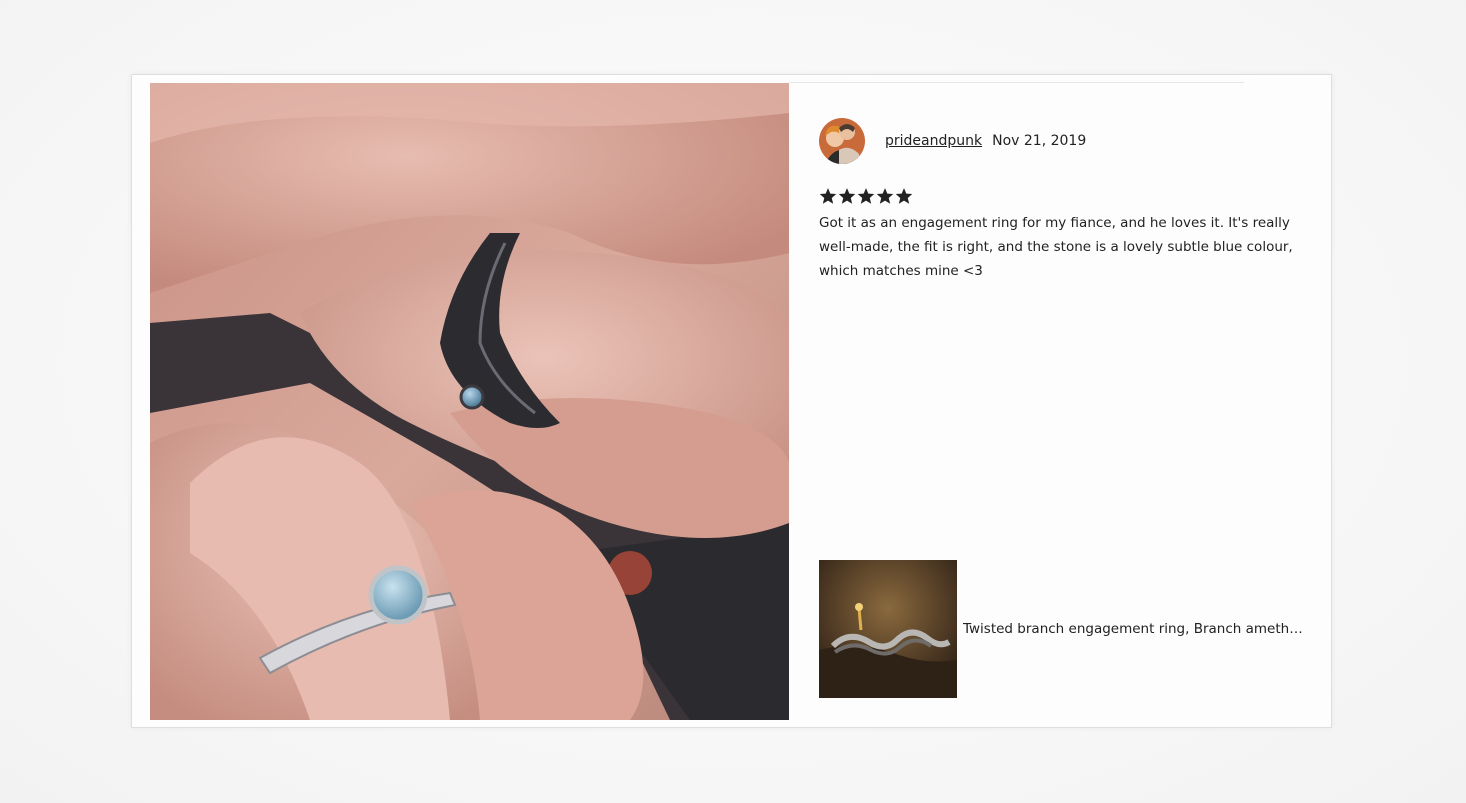 The width and height of the screenshot is (1466, 803). Describe the element at coordinates (842, 141) in the screenshot. I see `user-avatar` at that location.